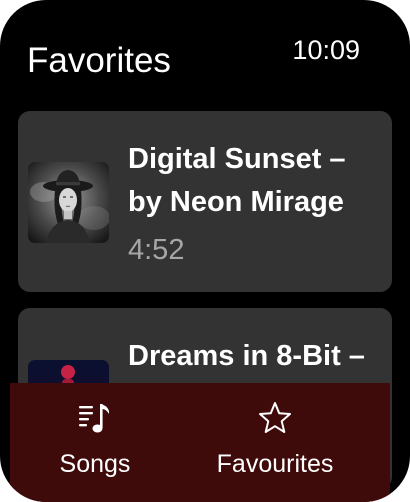 The width and height of the screenshot is (410, 502). Describe the element at coordinates (95, 464) in the screenshot. I see `tab-label-songs: Songs` at that location.